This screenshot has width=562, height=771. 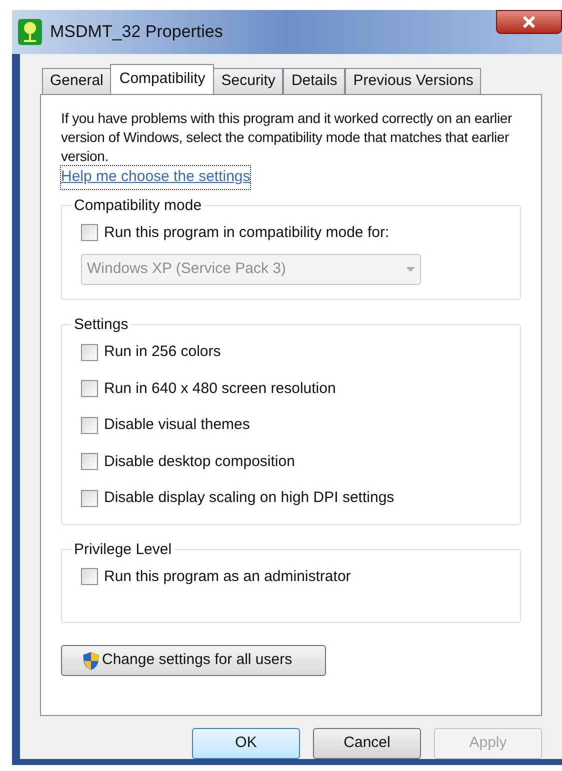 I want to click on shield-icon, so click(x=91, y=660).